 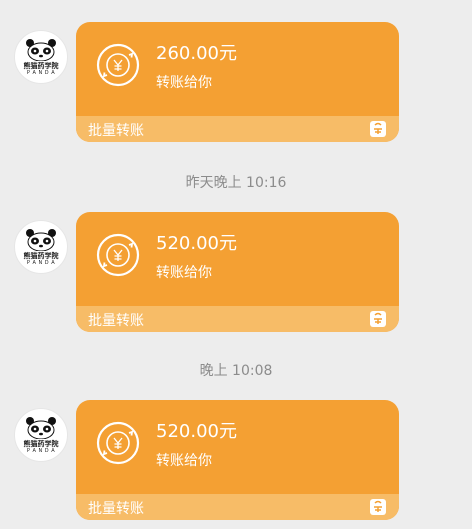 What do you see at coordinates (196, 53) in the screenshot?
I see `transfer-amount: 260.00元` at bounding box center [196, 53].